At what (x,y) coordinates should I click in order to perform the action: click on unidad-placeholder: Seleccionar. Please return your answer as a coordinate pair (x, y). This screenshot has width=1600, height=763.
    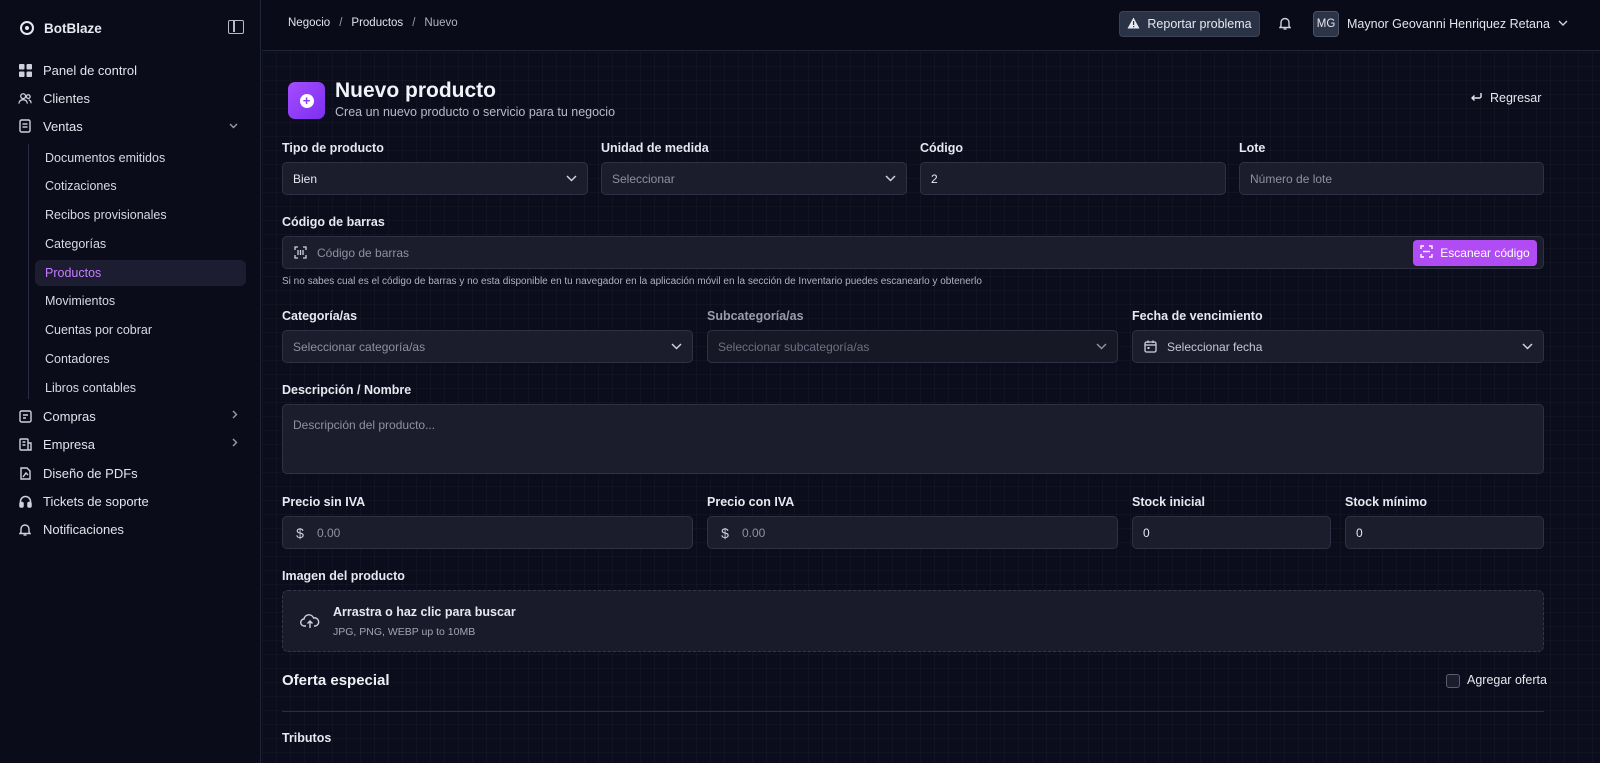
    Looking at the image, I should click on (643, 178).